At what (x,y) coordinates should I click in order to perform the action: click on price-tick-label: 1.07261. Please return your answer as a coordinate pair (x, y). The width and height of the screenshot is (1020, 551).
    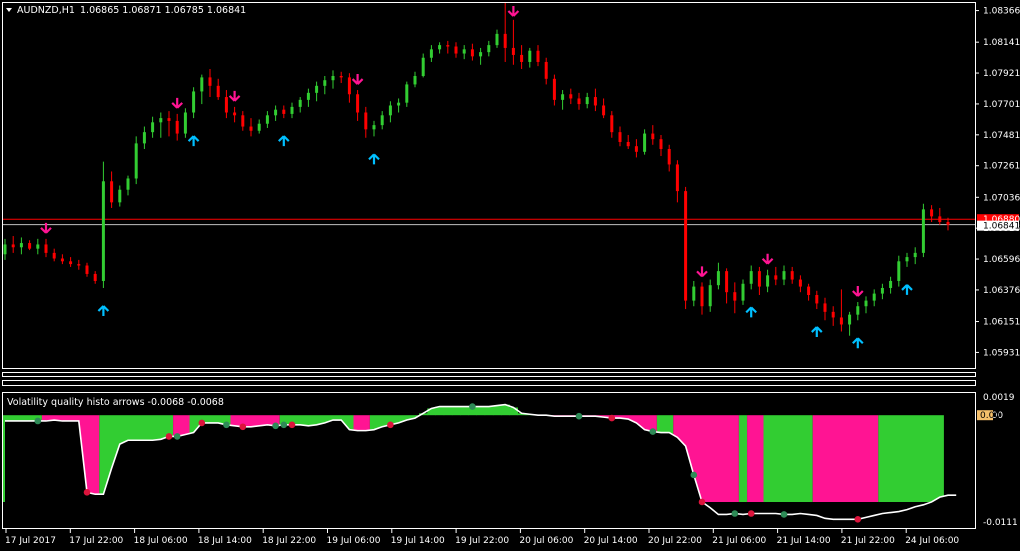
    Looking at the image, I should click on (1001, 167).